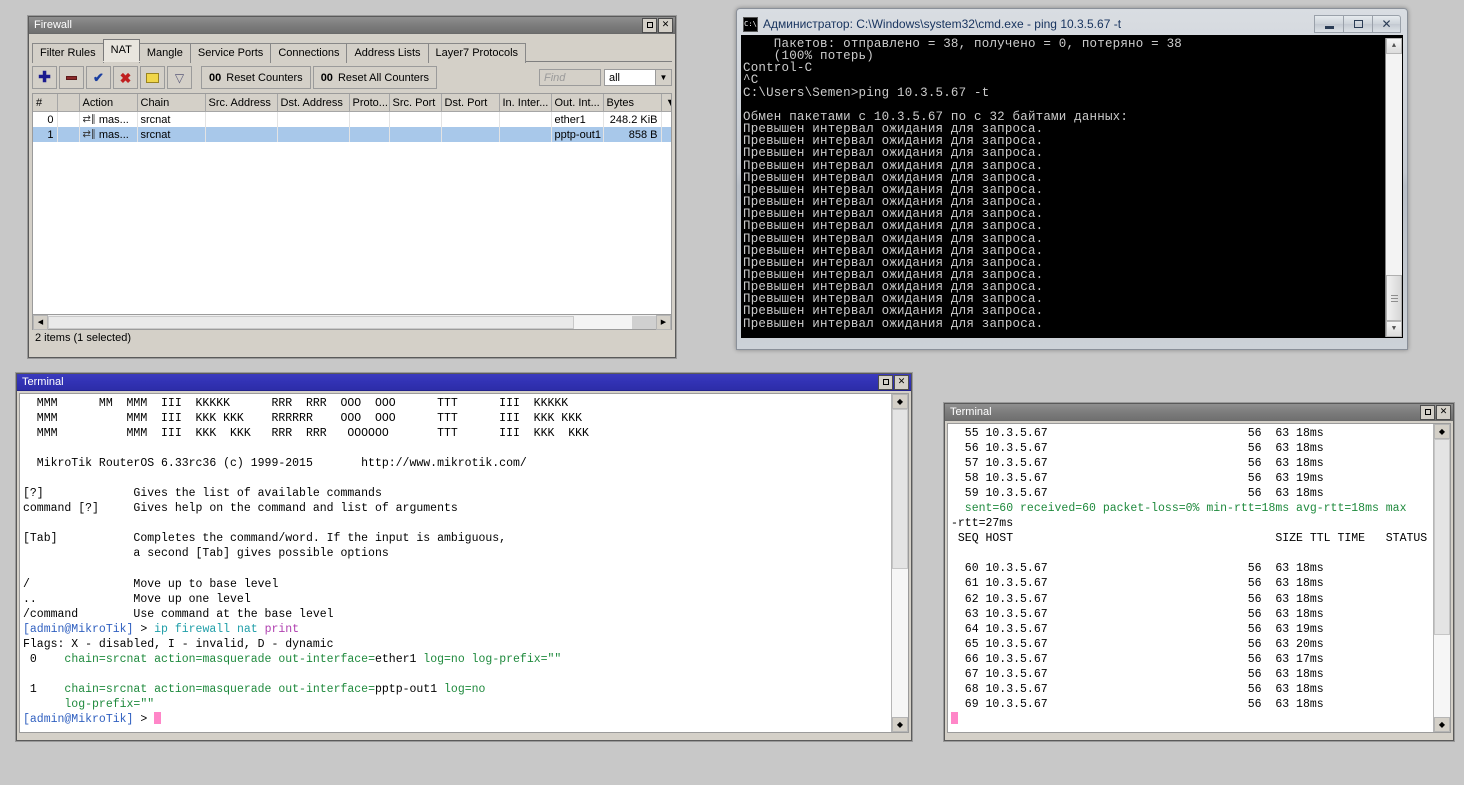  What do you see at coordinates (632, 119) in the screenshot?
I see `cell-bytes: 248.2 KiB` at bounding box center [632, 119].